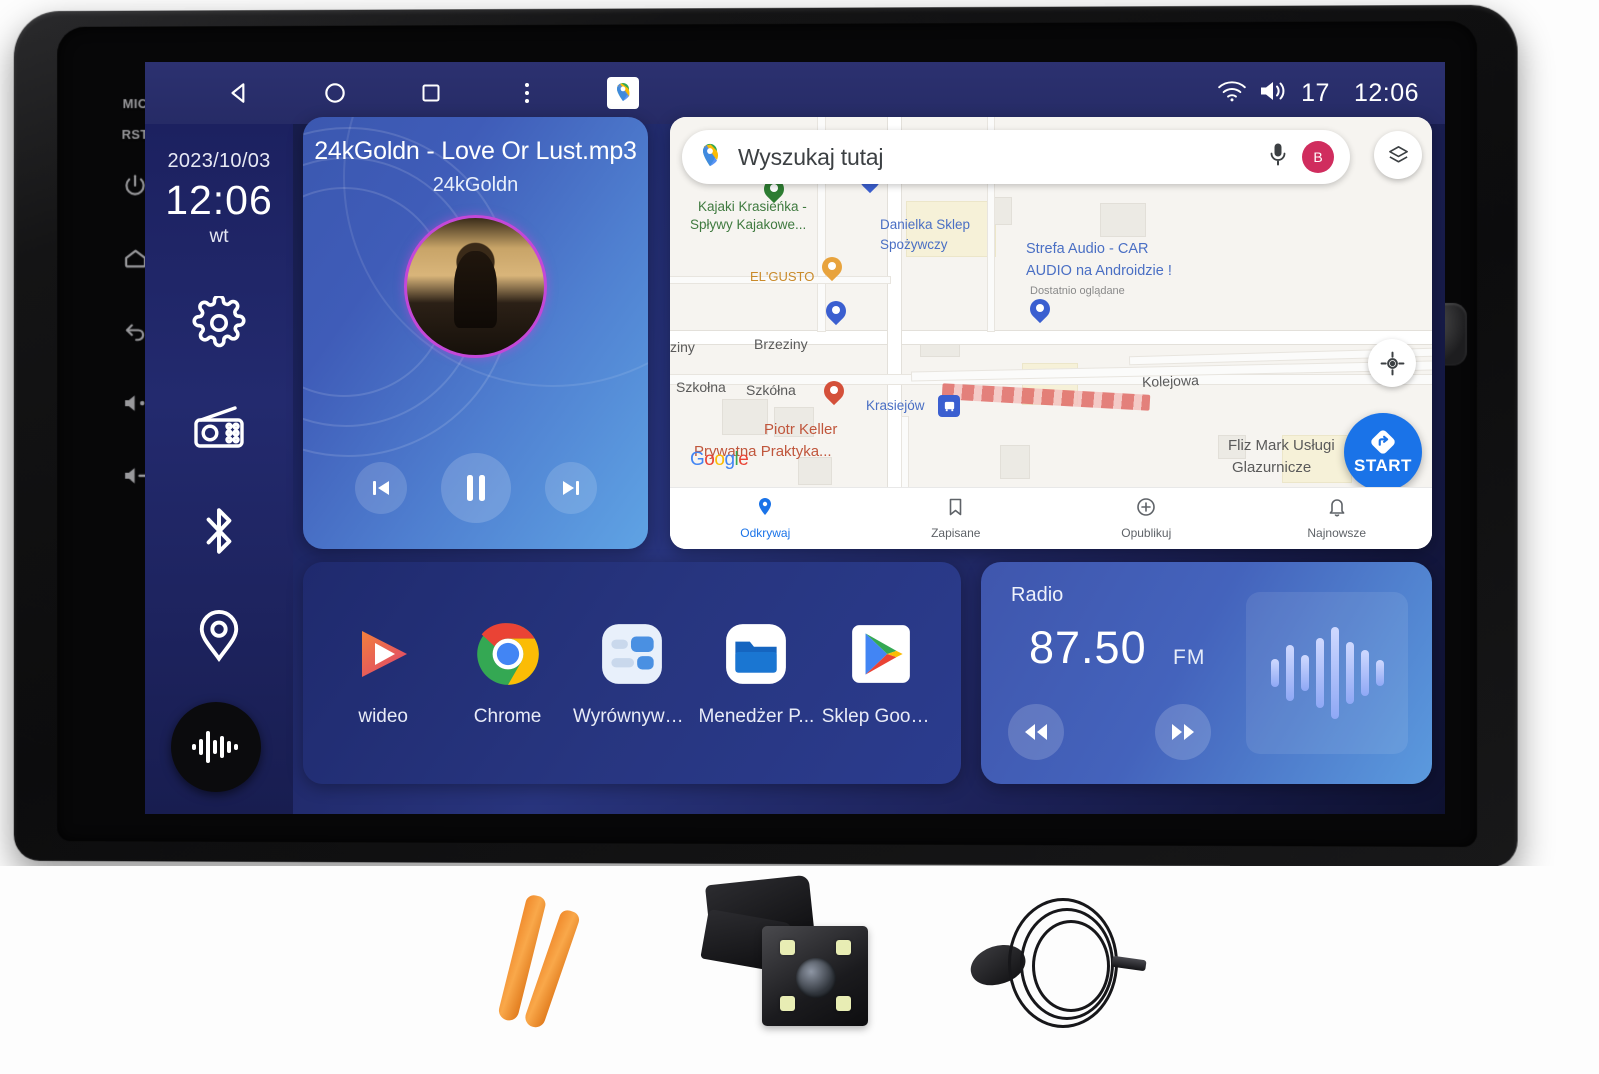  What do you see at coordinates (570, 488) in the screenshot?
I see `next-track-button` at bounding box center [570, 488].